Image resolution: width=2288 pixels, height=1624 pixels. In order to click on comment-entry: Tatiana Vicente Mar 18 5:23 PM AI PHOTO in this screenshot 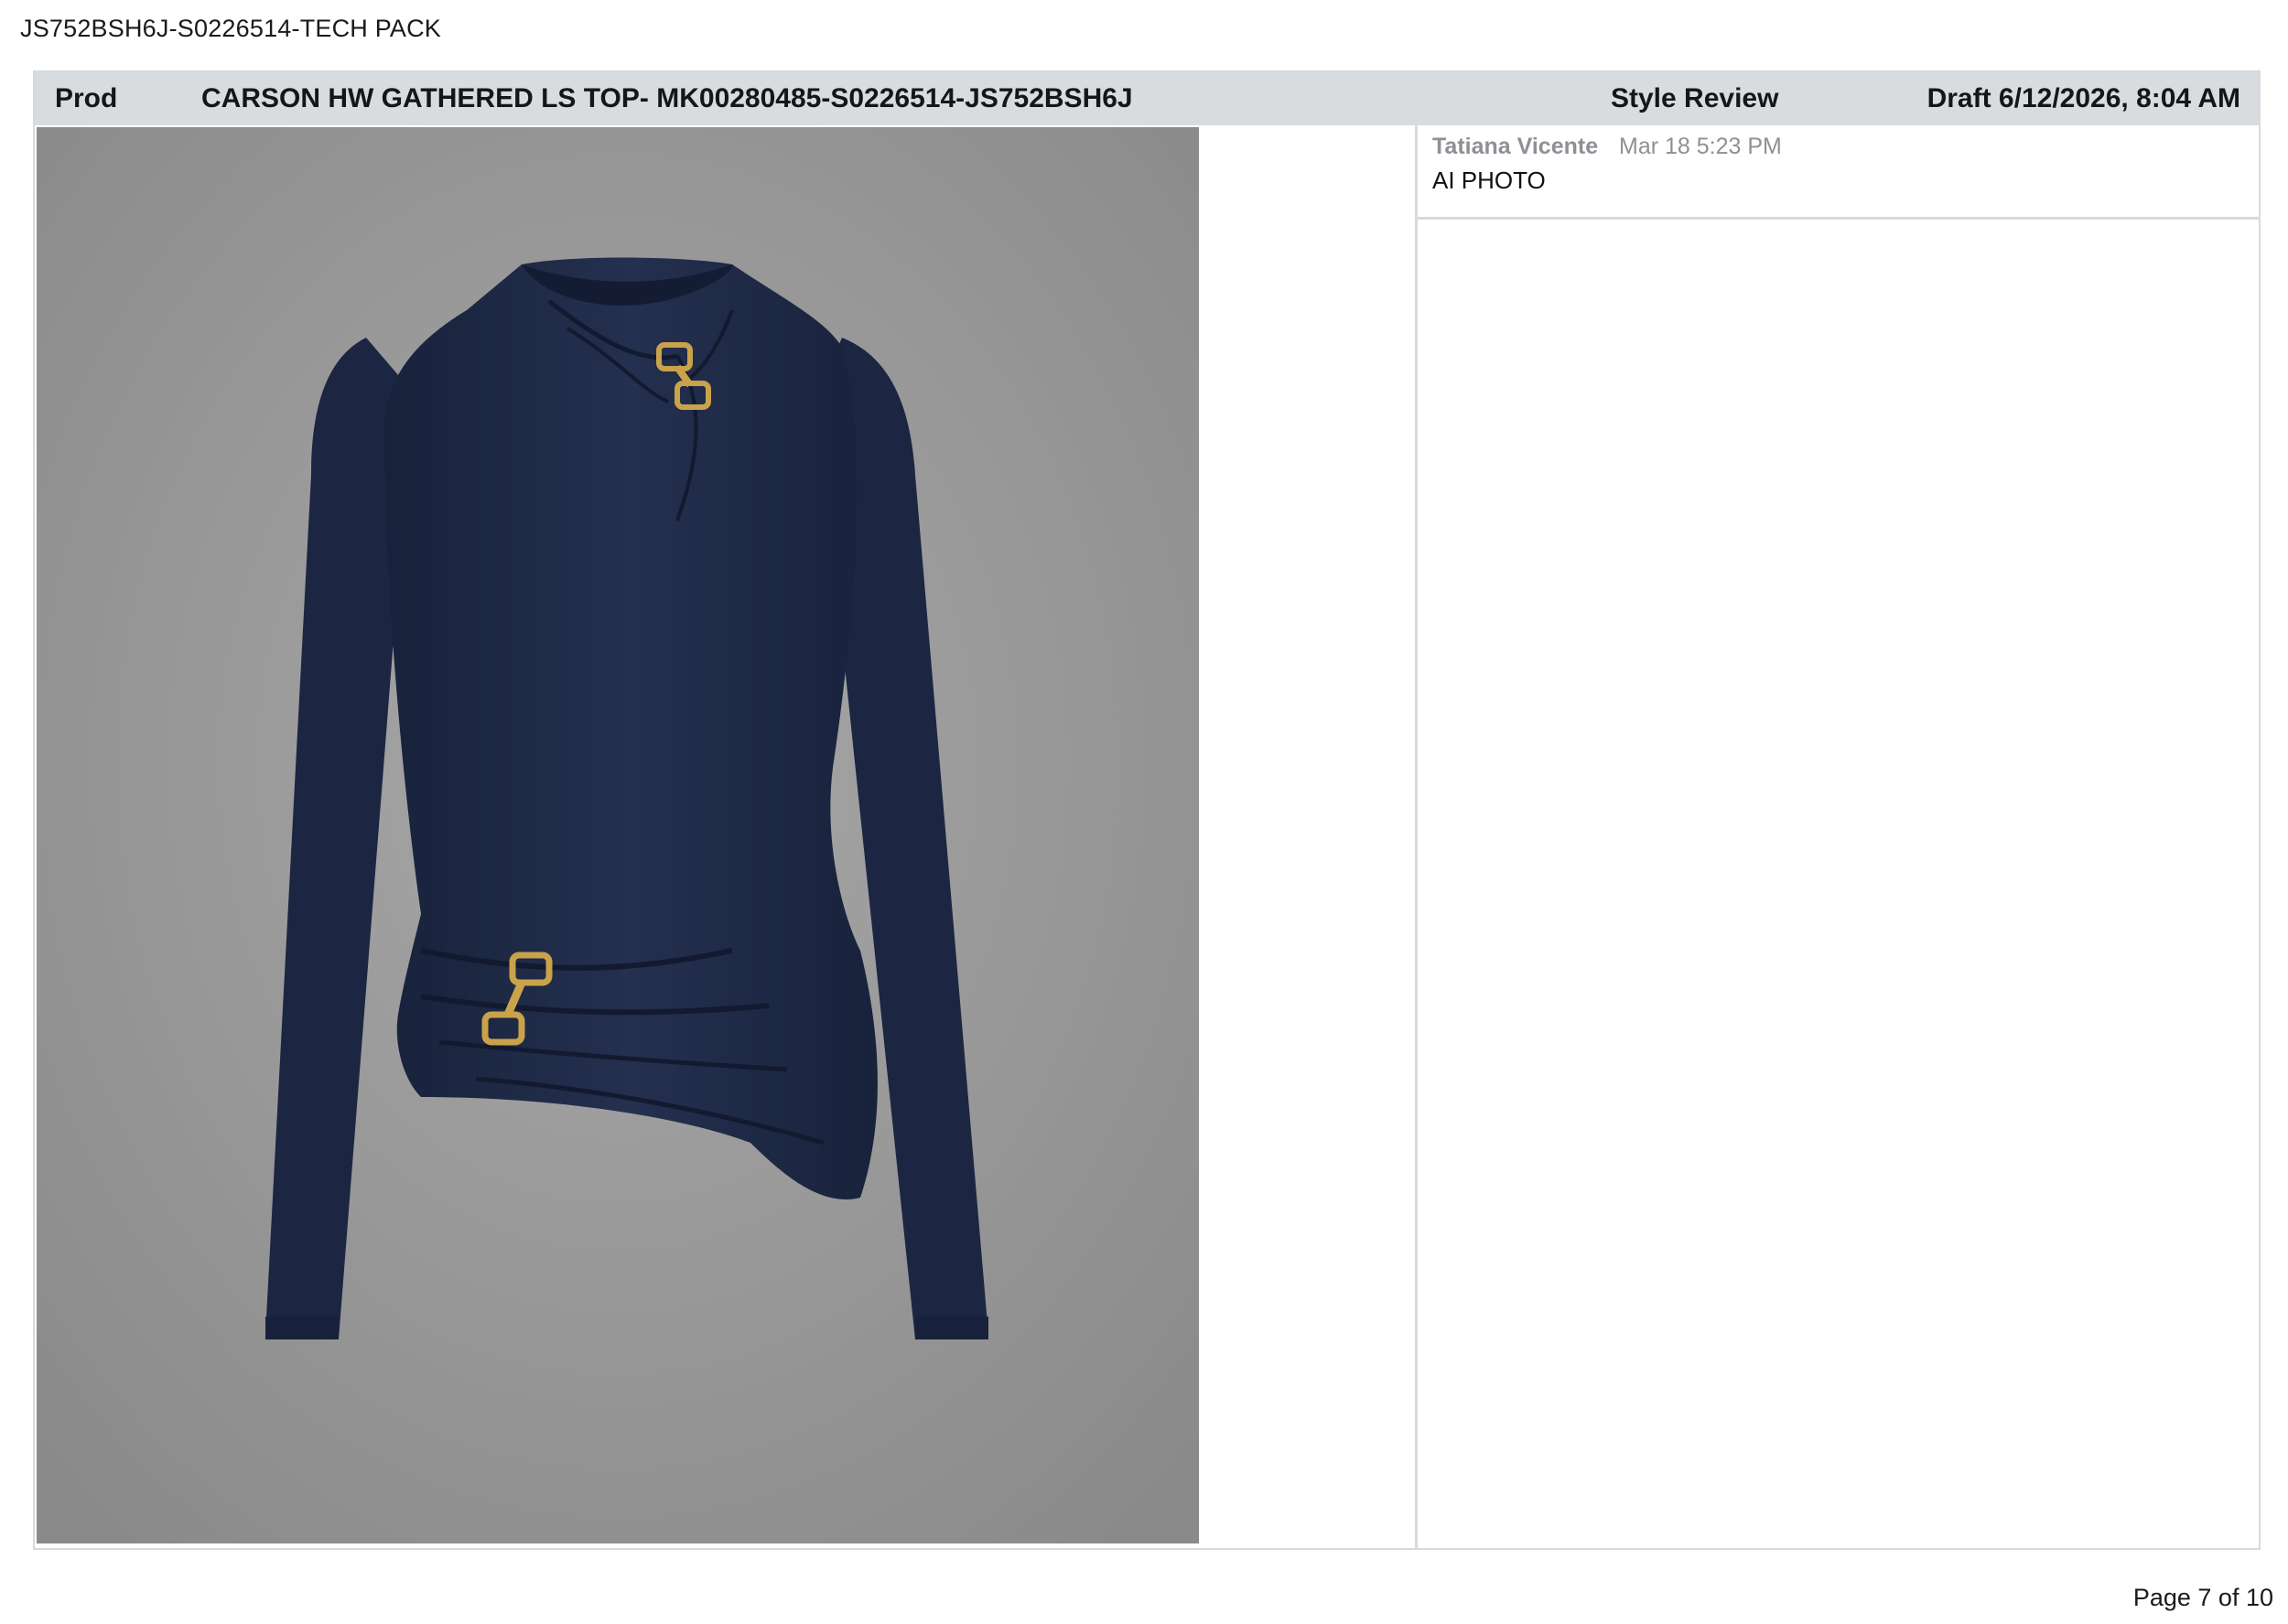, I will do `click(1838, 172)`.